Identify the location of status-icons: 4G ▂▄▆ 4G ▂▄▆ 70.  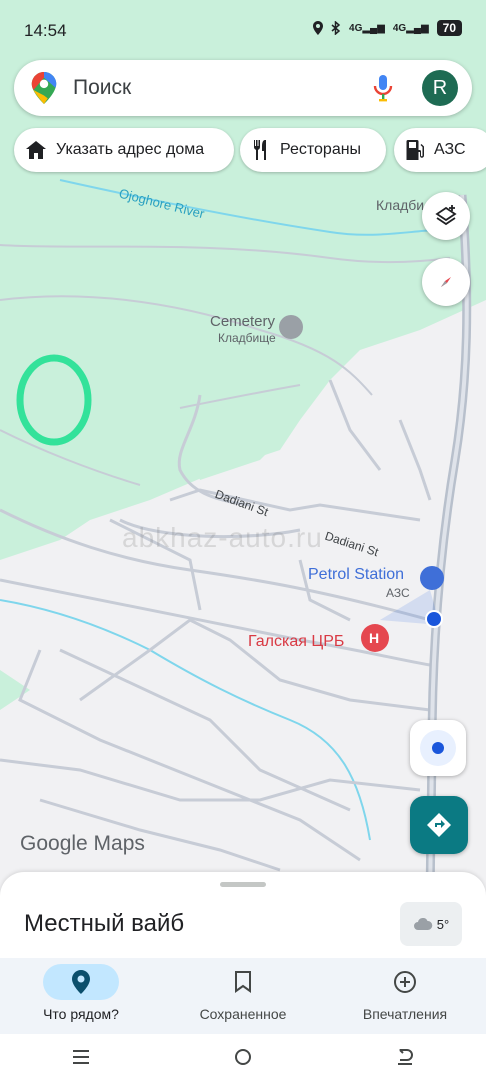
(387, 28).